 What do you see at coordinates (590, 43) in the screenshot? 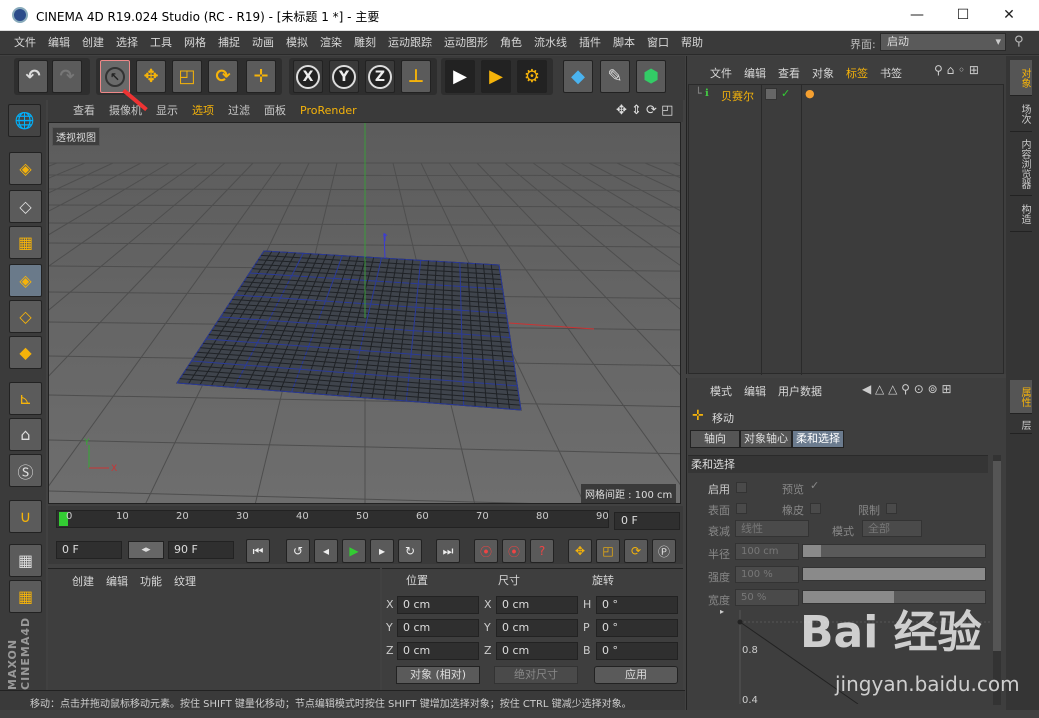
I see `menu-plugins: 插件` at bounding box center [590, 43].